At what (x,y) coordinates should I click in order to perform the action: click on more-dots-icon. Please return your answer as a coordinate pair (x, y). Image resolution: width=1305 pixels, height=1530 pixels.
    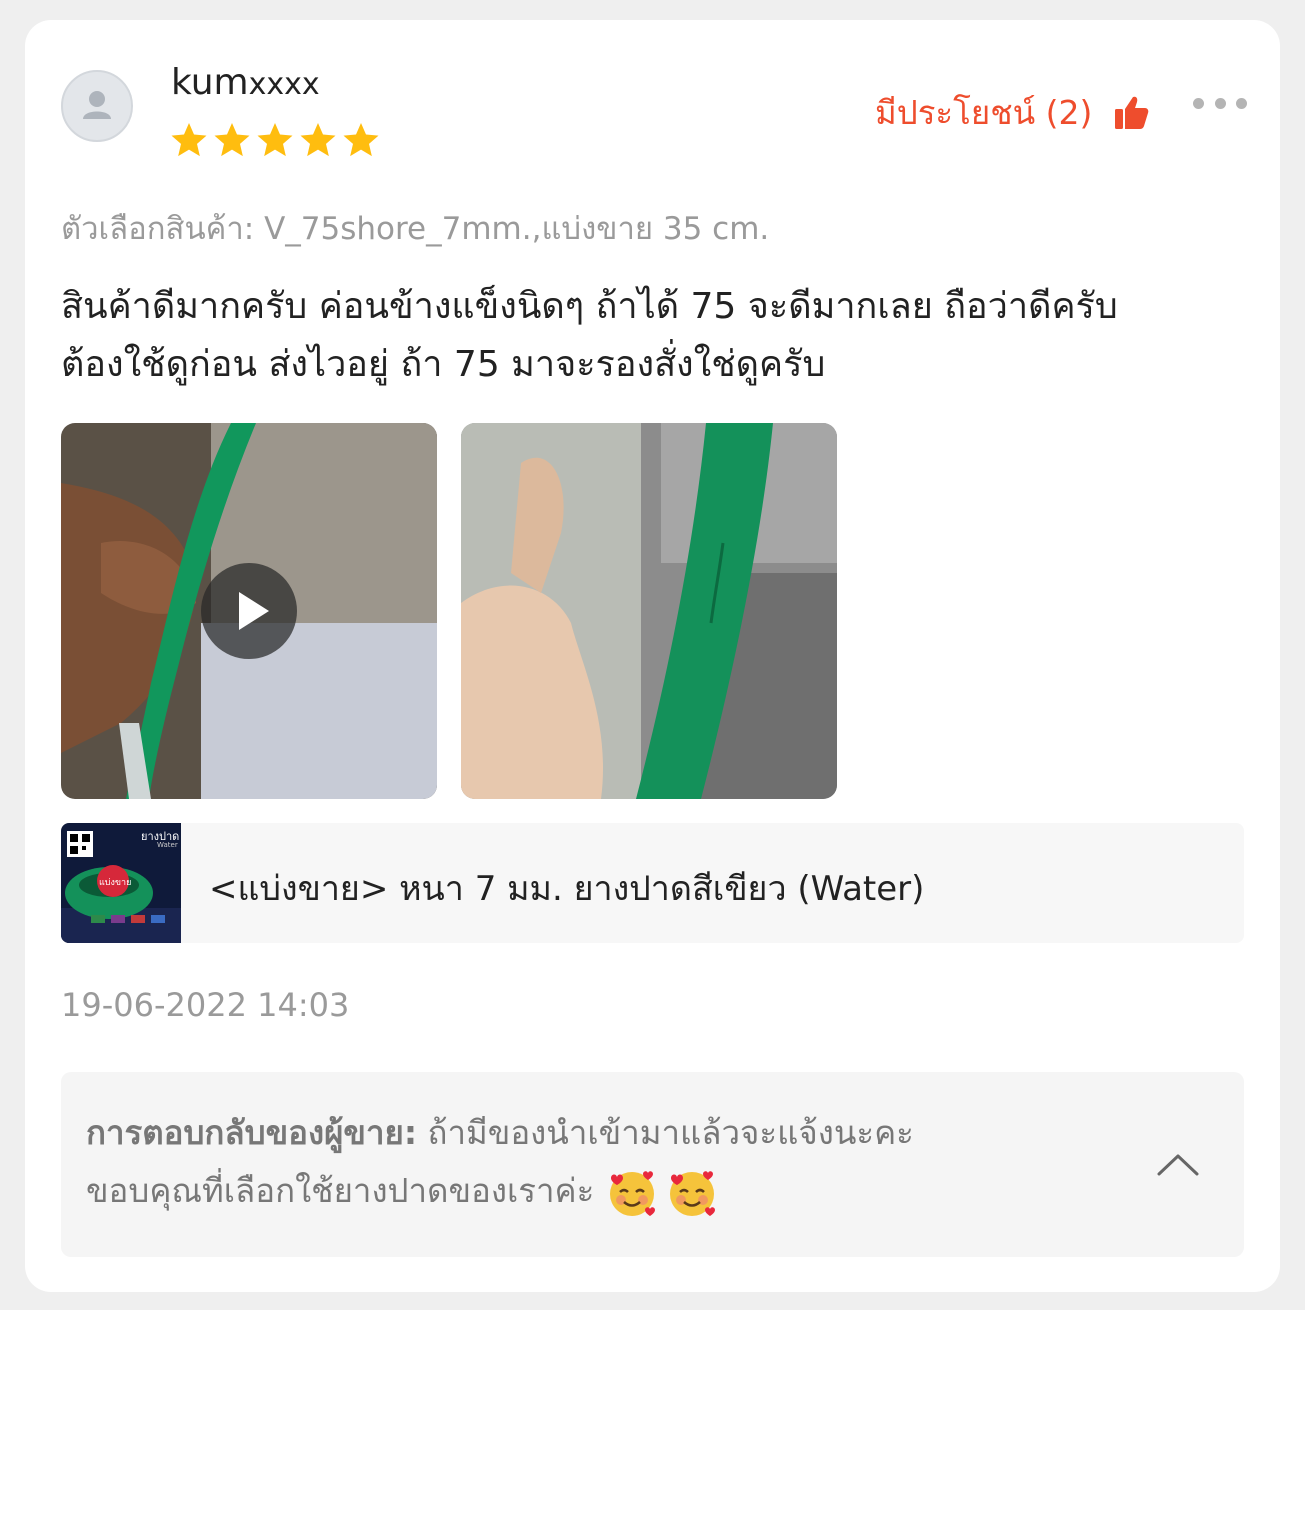
    Looking at the image, I should click on (1220, 103).